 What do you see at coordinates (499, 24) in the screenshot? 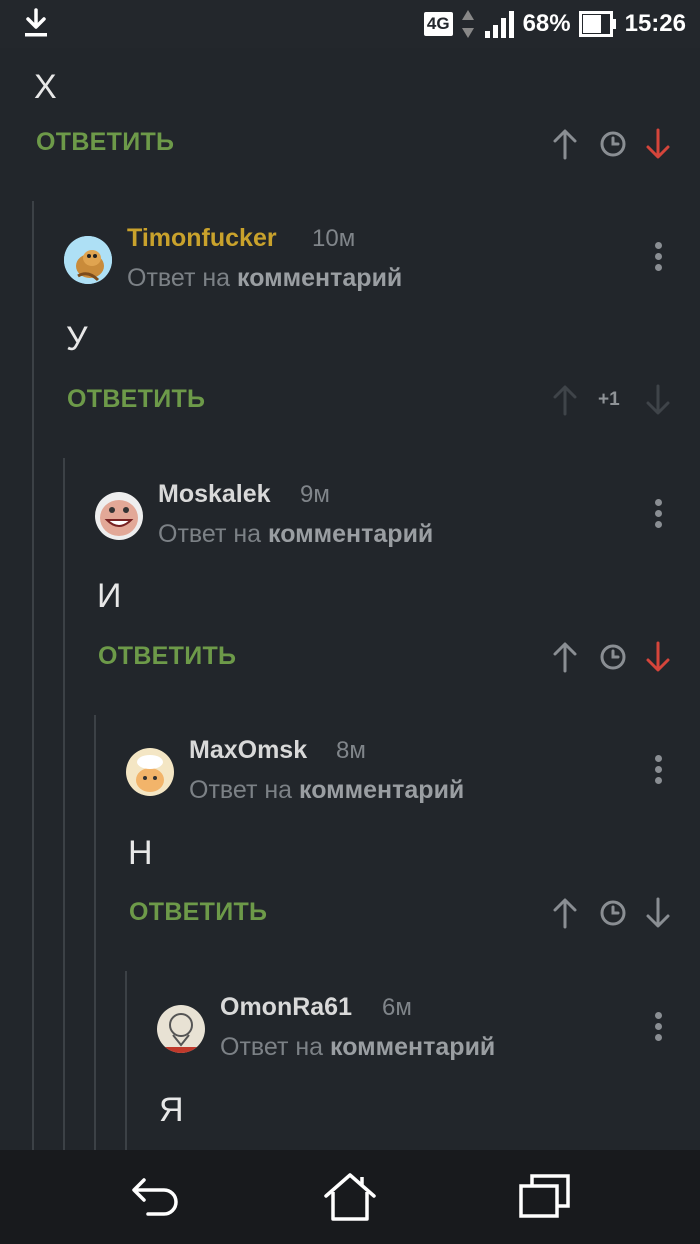
I see `signal-icon` at bounding box center [499, 24].